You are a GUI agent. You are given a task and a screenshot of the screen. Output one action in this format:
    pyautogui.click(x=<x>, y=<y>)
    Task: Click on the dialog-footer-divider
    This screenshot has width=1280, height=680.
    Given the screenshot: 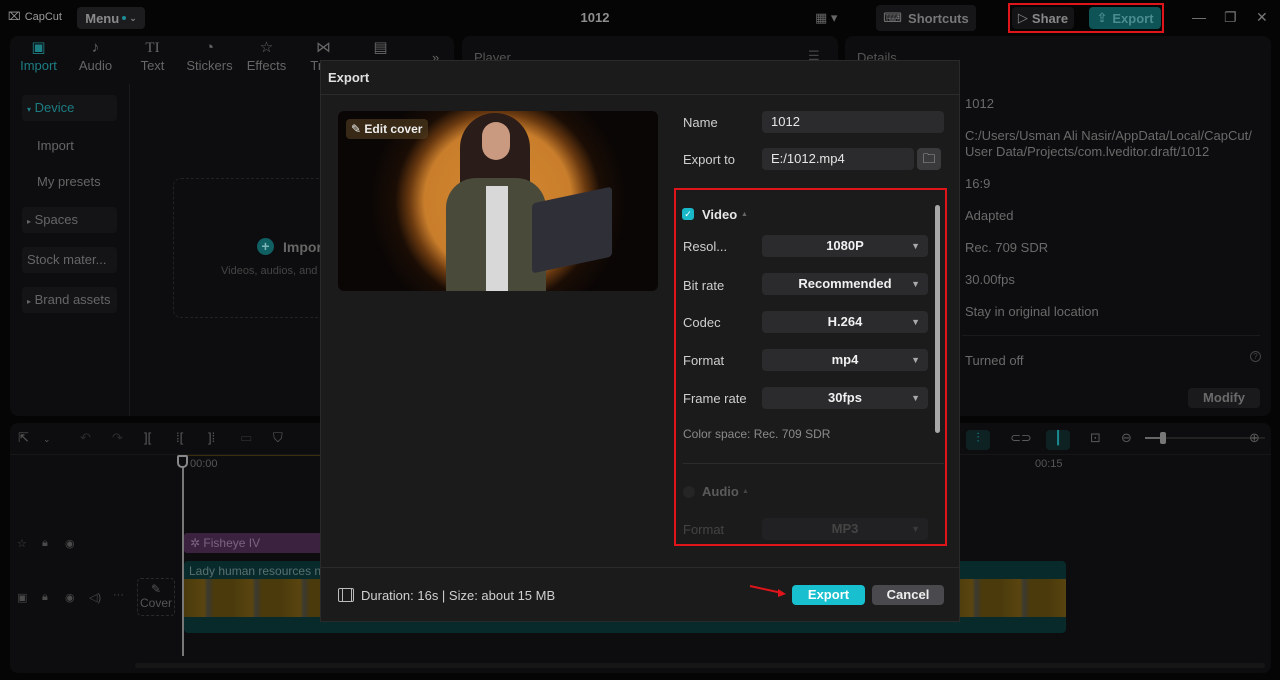 What is the action you would take?
    pyautogui.click(x=640, y=567)
    